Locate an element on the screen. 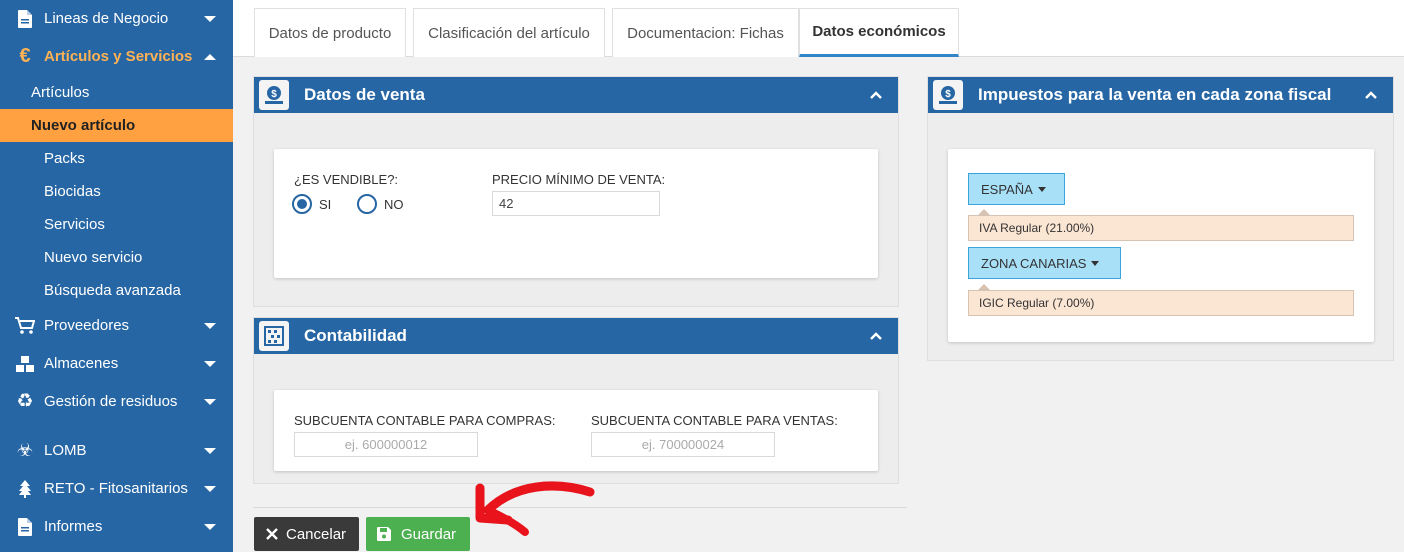 The height and width of the screenshot is (552, 1404). precio-minimo-label: PRECIO MÍNIMO DE VENTA: is located at coordinates (579, 179).